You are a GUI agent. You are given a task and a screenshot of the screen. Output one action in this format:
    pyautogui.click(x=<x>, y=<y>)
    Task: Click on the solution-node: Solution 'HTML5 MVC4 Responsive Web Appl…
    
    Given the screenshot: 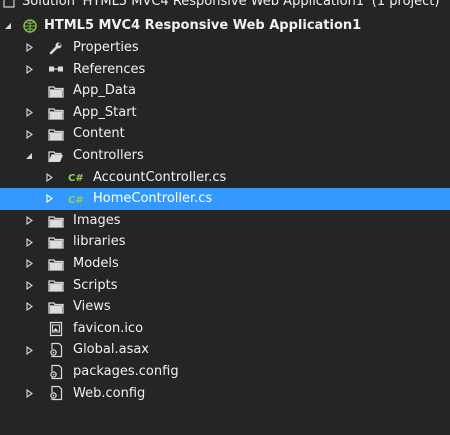 What is the action you would take?
    pyautogui.click(x=225, y=6)
    